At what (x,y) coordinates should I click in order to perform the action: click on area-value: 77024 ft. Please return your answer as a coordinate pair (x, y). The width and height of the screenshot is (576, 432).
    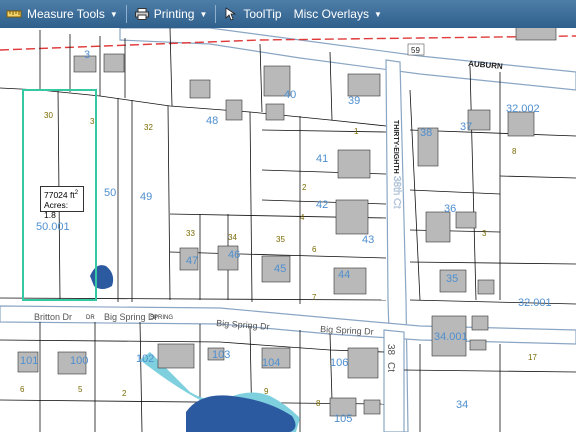
    Looking at the image, I should click on (59, 194).